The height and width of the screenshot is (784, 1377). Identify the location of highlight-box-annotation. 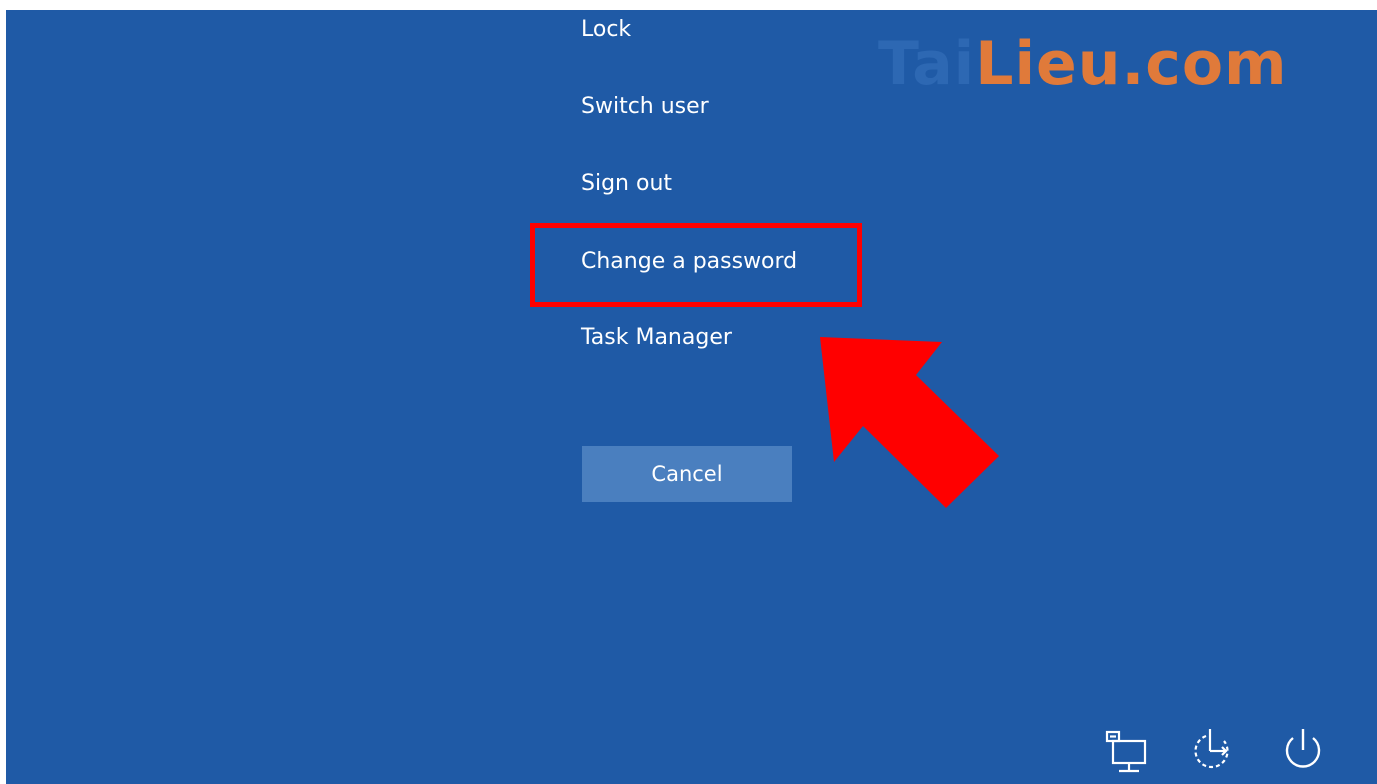
(696, 265).